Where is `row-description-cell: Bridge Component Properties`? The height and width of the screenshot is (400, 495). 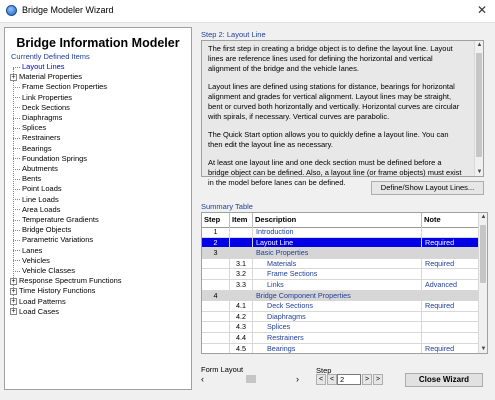 row-description-cell: Bridge Component Properties is located at coordinates (337, 295).